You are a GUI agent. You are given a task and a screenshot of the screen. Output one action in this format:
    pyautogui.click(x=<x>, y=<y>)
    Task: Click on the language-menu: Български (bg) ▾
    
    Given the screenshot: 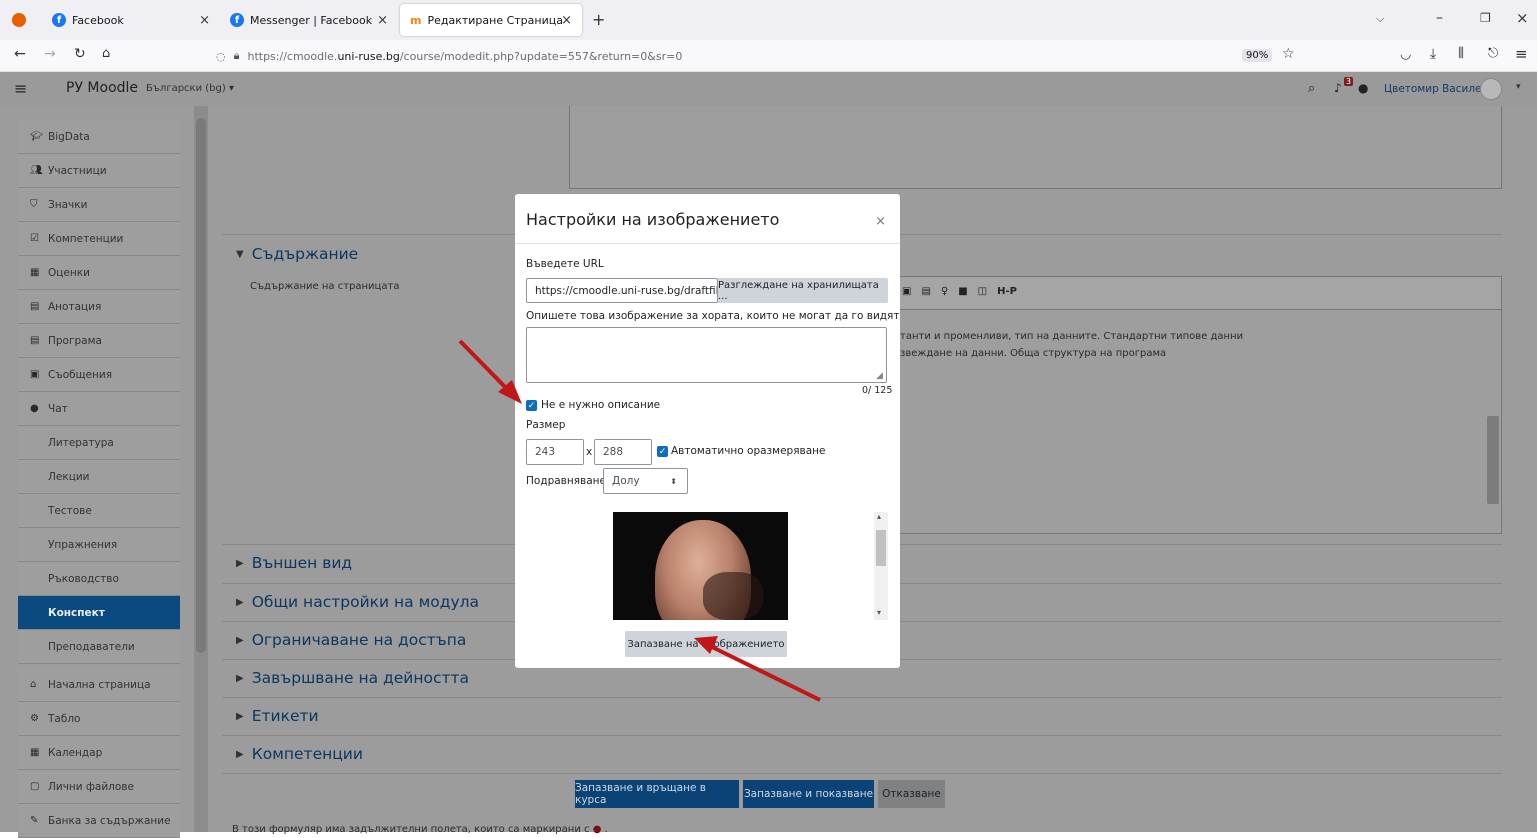 What is the action you would take?
    pyautogui.click(x=190, y=88)
    